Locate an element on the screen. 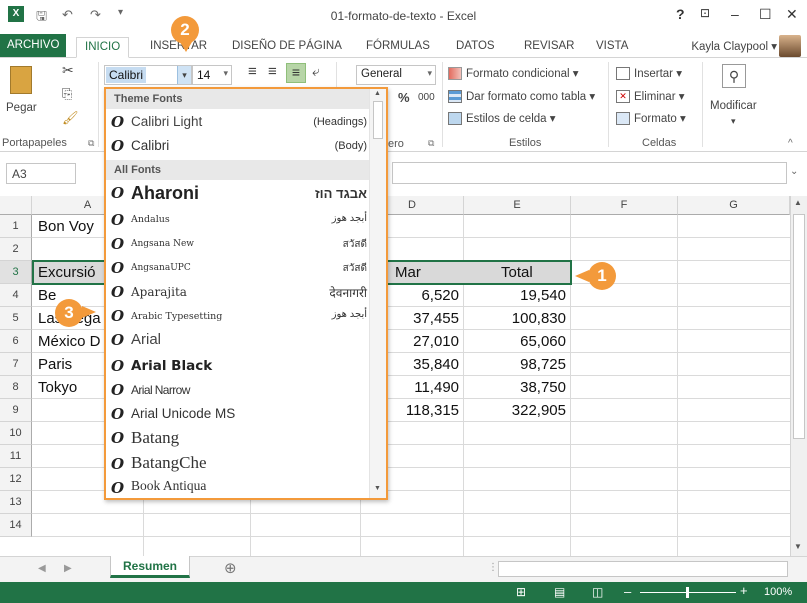 The image size is (807, 603). cell-e4: 19,540 is located at coordinates (518, 295).